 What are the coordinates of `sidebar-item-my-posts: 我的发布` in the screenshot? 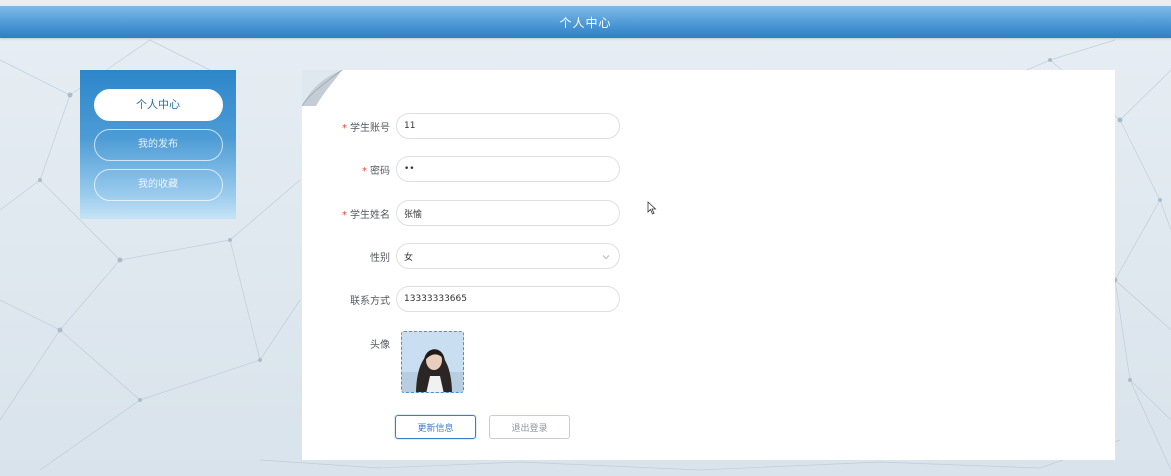 It's located at (158, 145).